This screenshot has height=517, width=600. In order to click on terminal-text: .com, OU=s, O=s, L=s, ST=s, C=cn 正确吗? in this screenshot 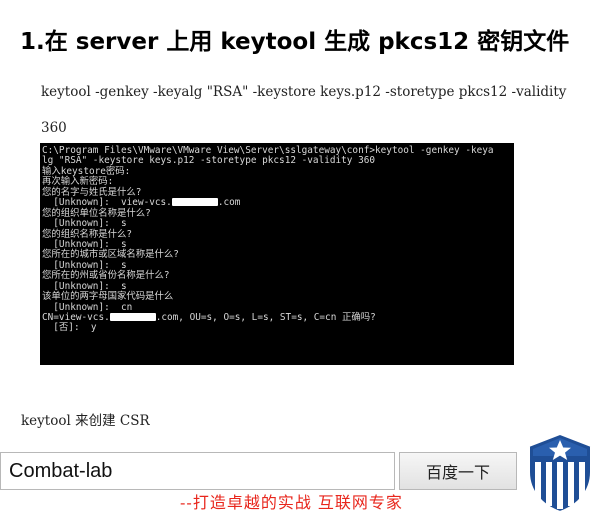, I will do `click(265, 317)`.